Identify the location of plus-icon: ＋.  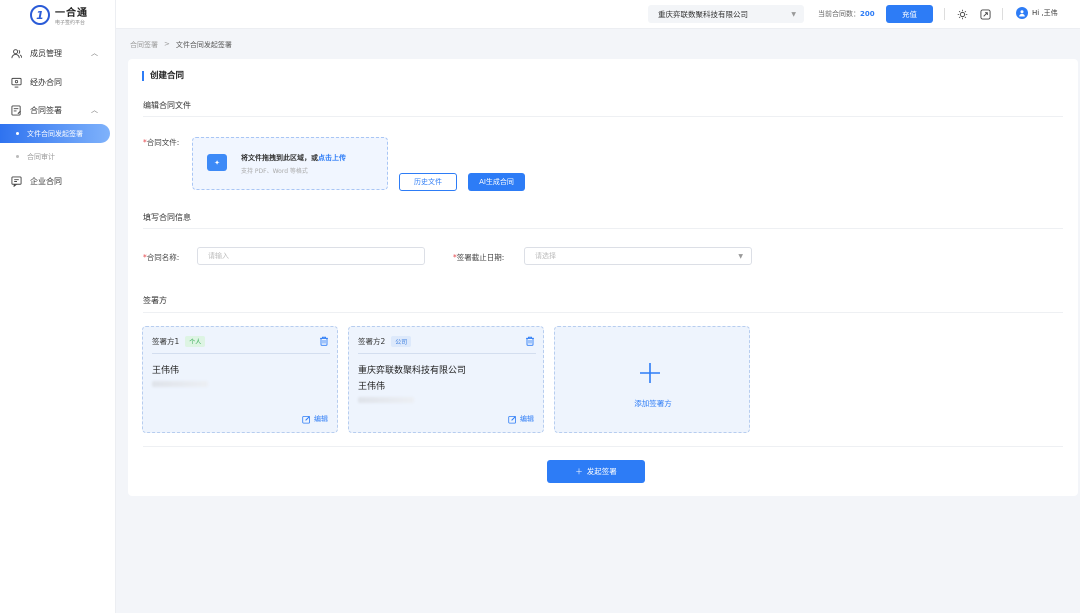
(579, 471).